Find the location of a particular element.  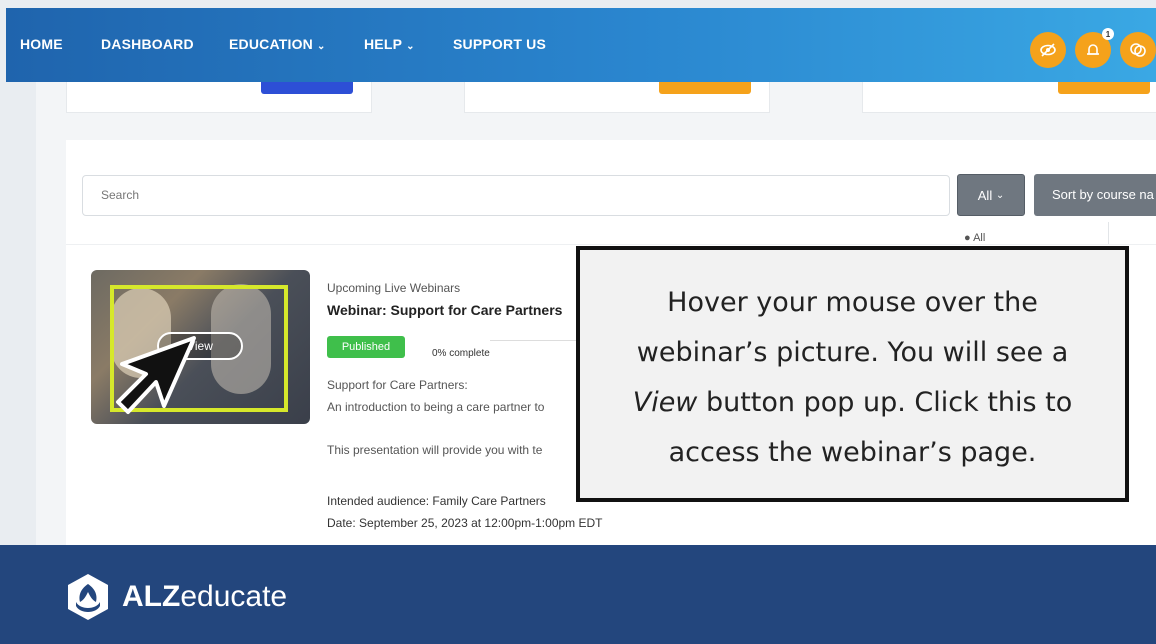

course-desc-line: Support for Care Partners: is located at coordinates (397, 385).